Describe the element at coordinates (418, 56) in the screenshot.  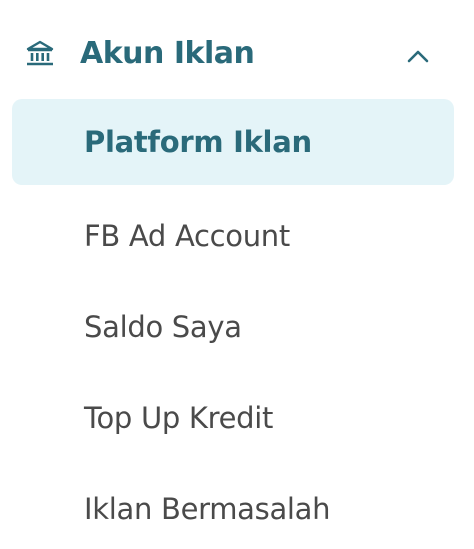
I see `chevron-up-icon` at that location.